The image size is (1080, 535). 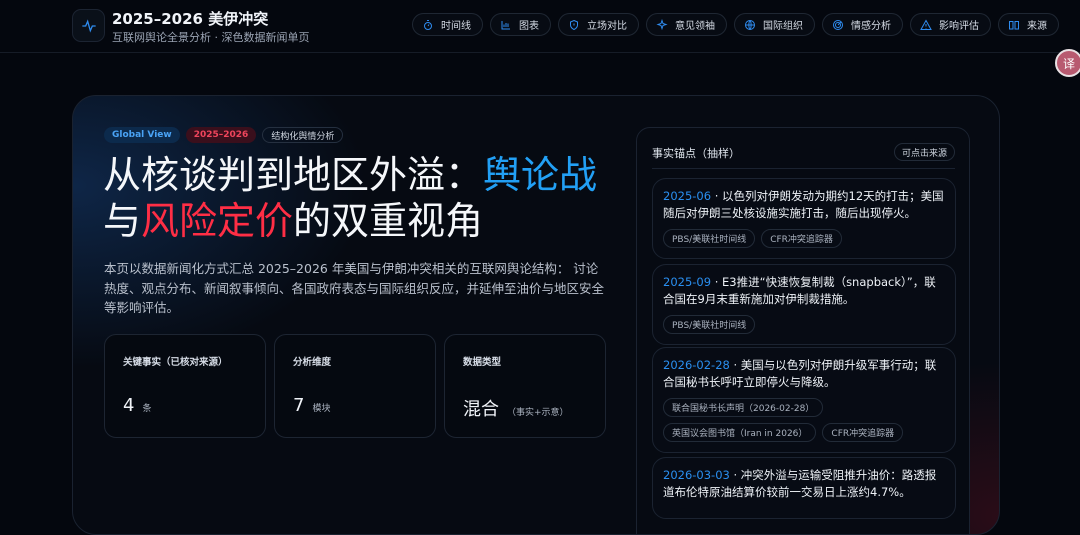 I want to click on globe-icon, so click(x=750, y=24).